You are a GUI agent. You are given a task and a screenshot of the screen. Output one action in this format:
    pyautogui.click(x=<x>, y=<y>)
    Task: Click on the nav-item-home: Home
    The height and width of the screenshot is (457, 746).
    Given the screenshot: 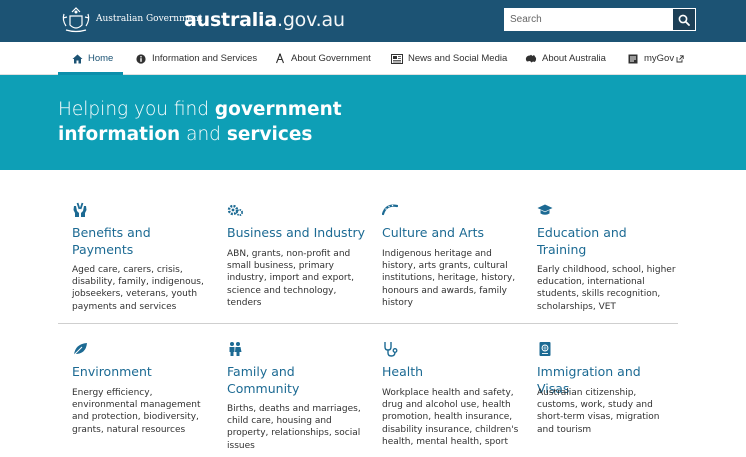 What is the action you would take?
    pyautogui.click(x=92, y=58)
    